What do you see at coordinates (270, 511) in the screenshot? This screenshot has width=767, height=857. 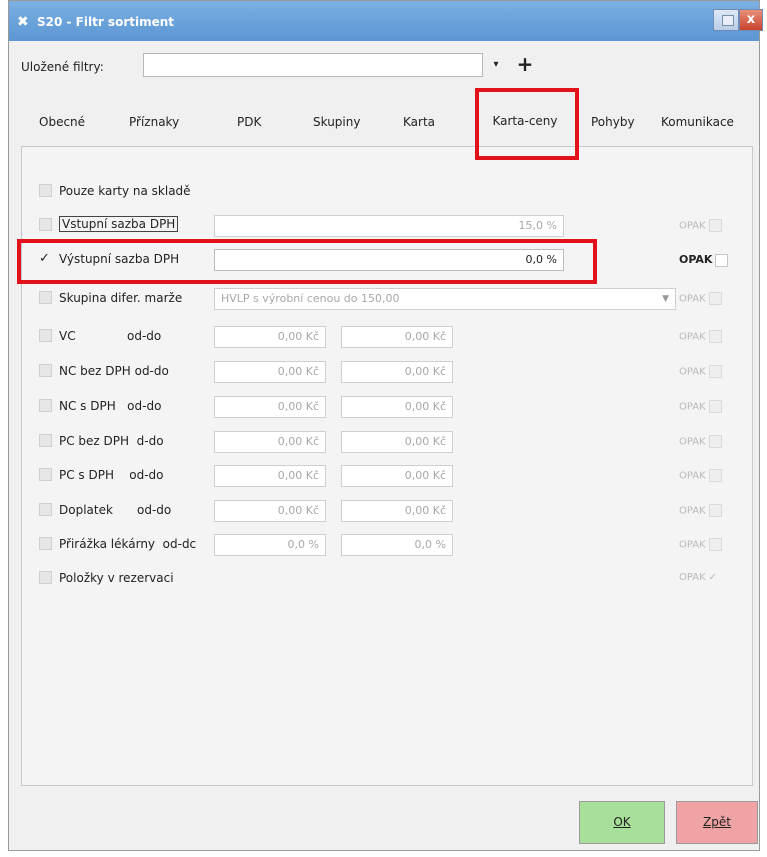 I see `doplatek-from-field: 0,00 Kč` at bounding box center [270, 511].